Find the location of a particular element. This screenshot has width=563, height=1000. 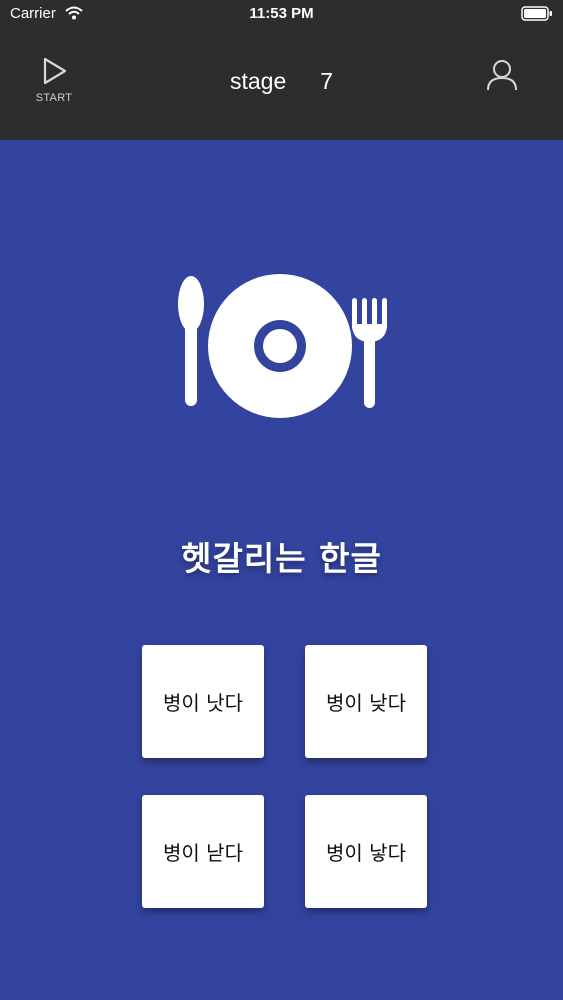

status-time: 11:53 PM is located at coordinates (281, 13).